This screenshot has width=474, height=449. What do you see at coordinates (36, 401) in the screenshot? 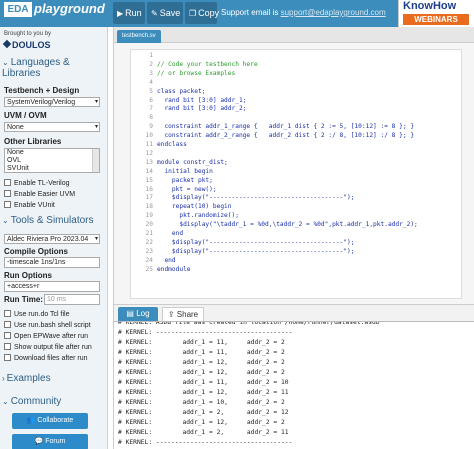
I see `community-title: Community` at bounding box center [36, 401].